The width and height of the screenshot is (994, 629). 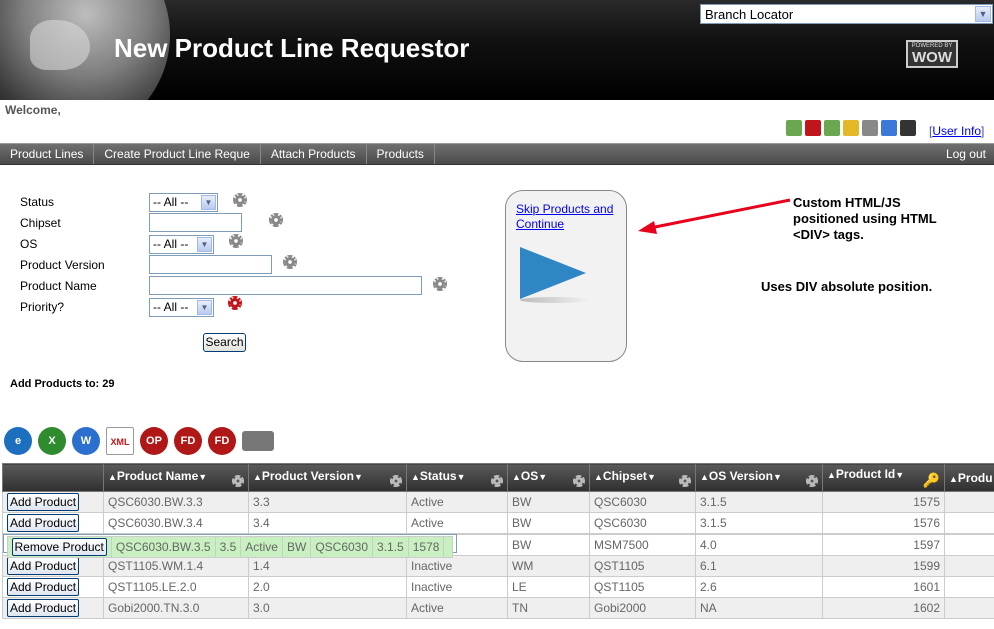 What do you see at coordinates (553, 273) in the screenshot?
I see `play-icon` at bounding box center [553, 273].